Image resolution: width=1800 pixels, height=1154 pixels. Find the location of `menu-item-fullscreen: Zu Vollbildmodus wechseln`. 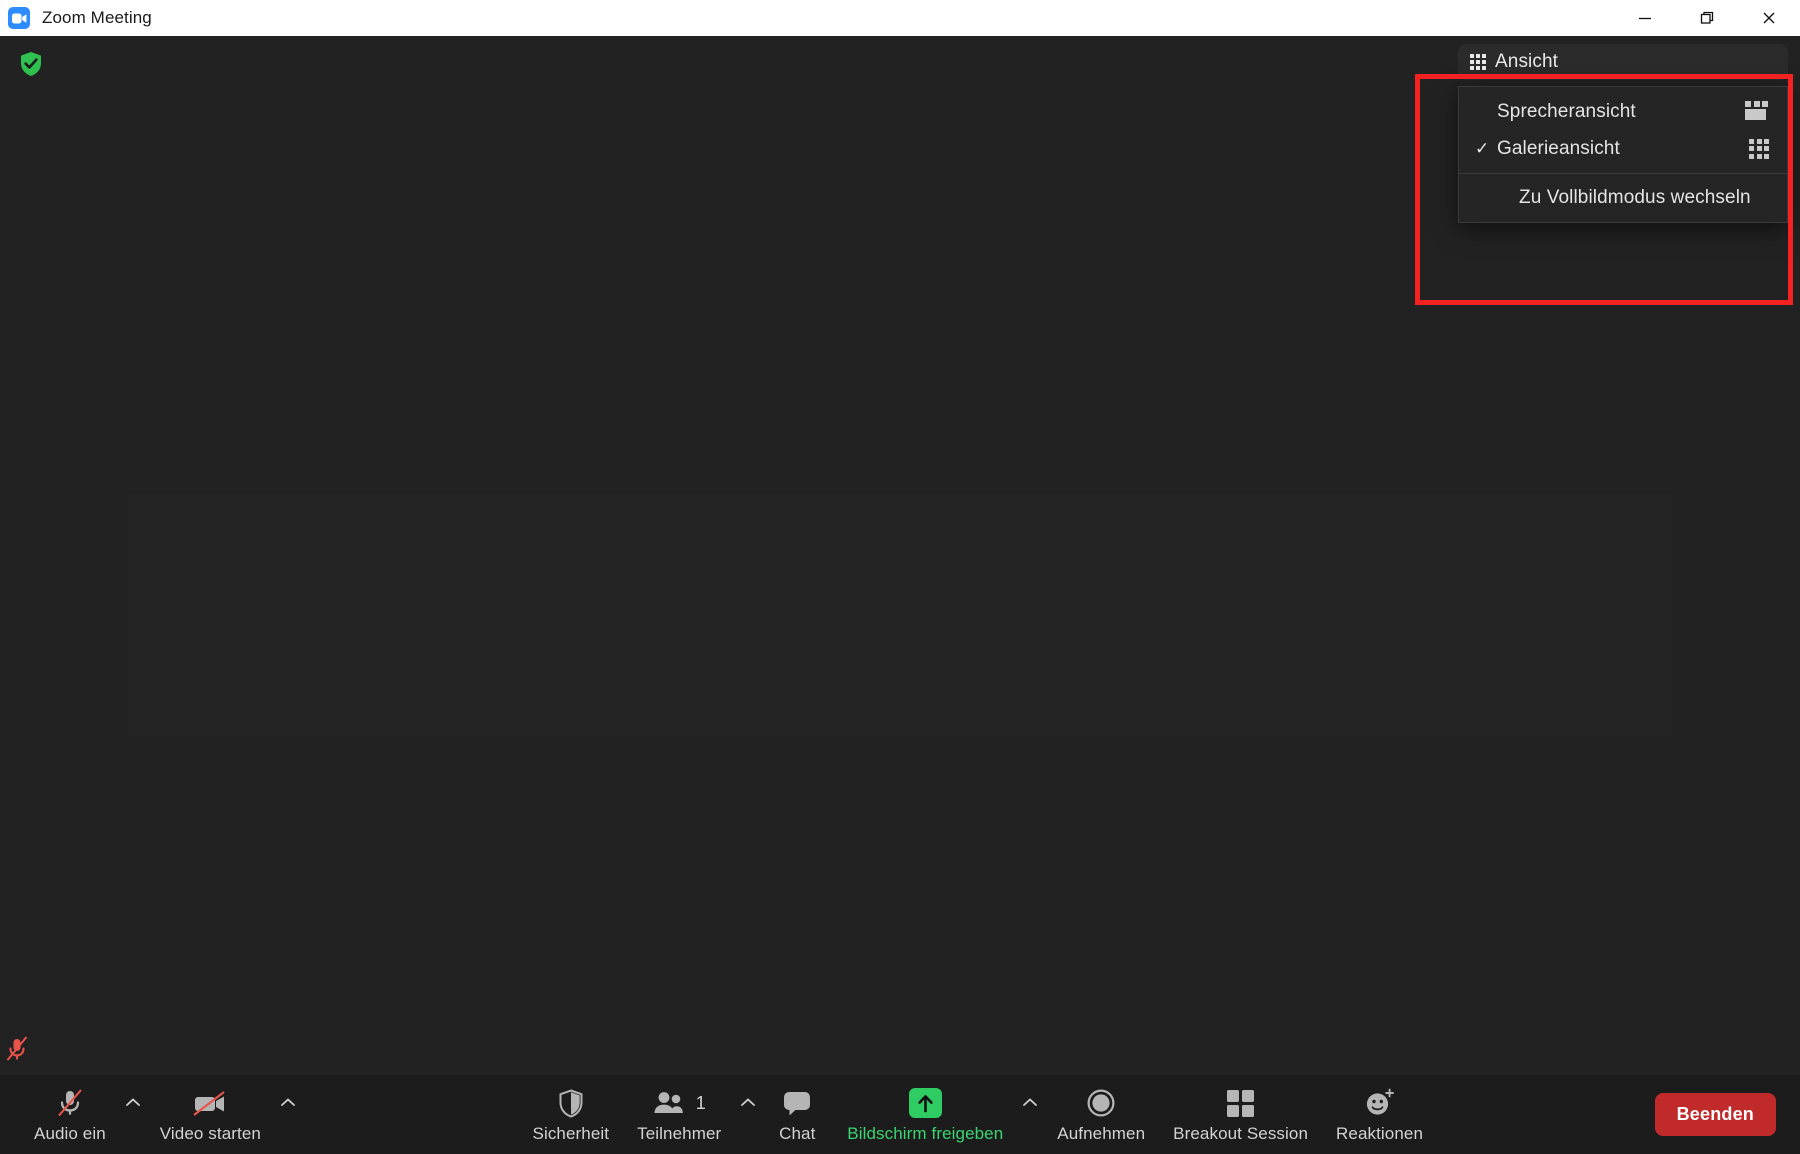

menu-item-fullscreen: Zu Vollbildmodus wechseln is located at coordinates (1623, 197).